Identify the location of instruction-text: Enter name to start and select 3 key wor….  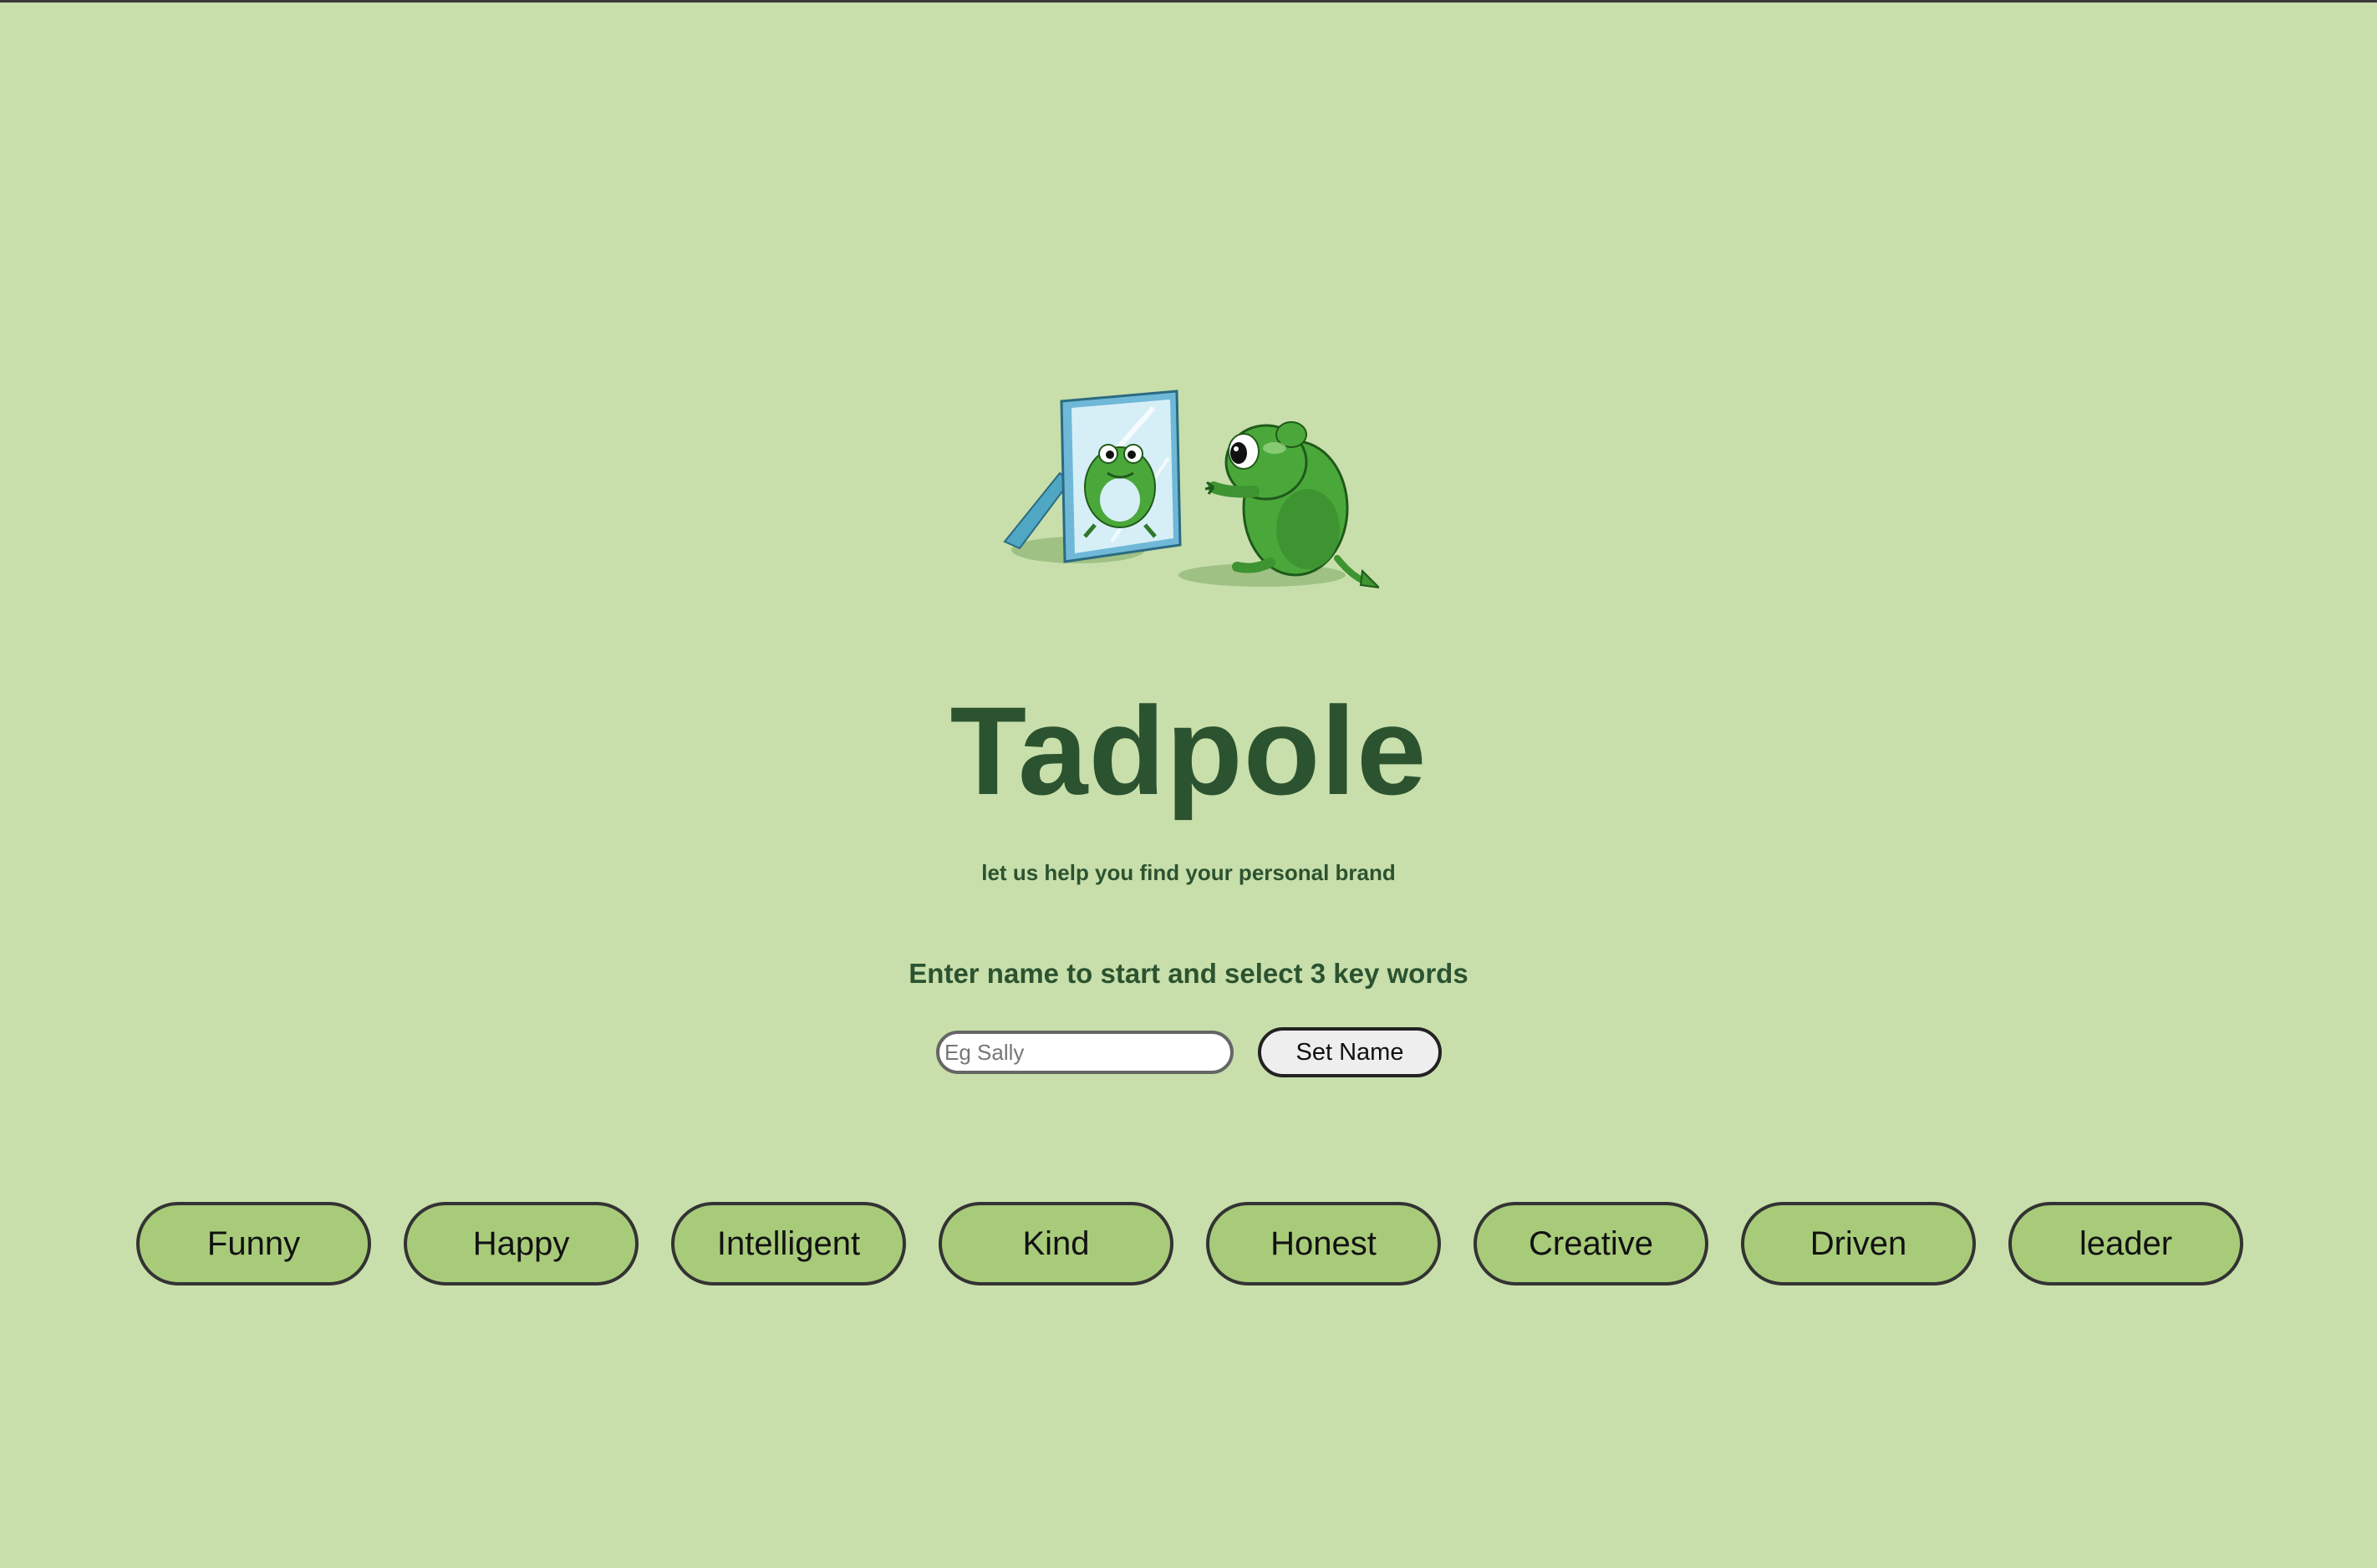
(1188, 973).